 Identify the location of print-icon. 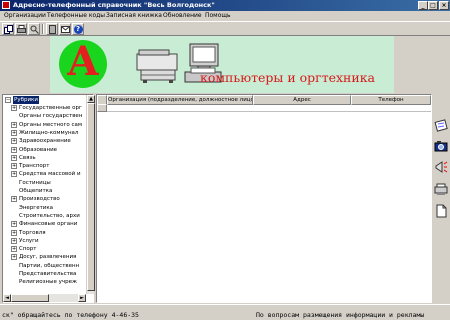
(21, 29).